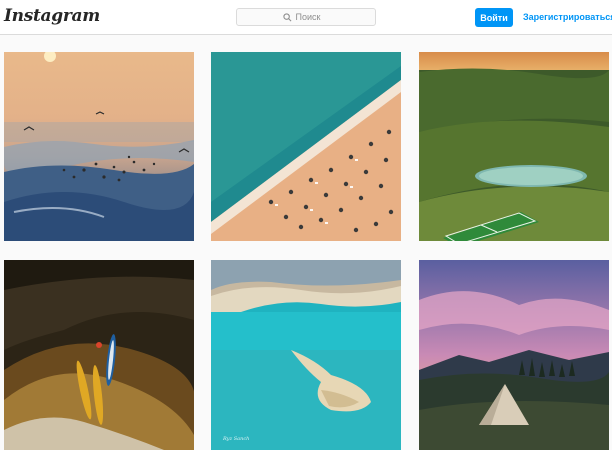 Image resolution: width=612 pixels, height=450 pixels. I want to click on post-tile-kayaks, so click(99, 355).